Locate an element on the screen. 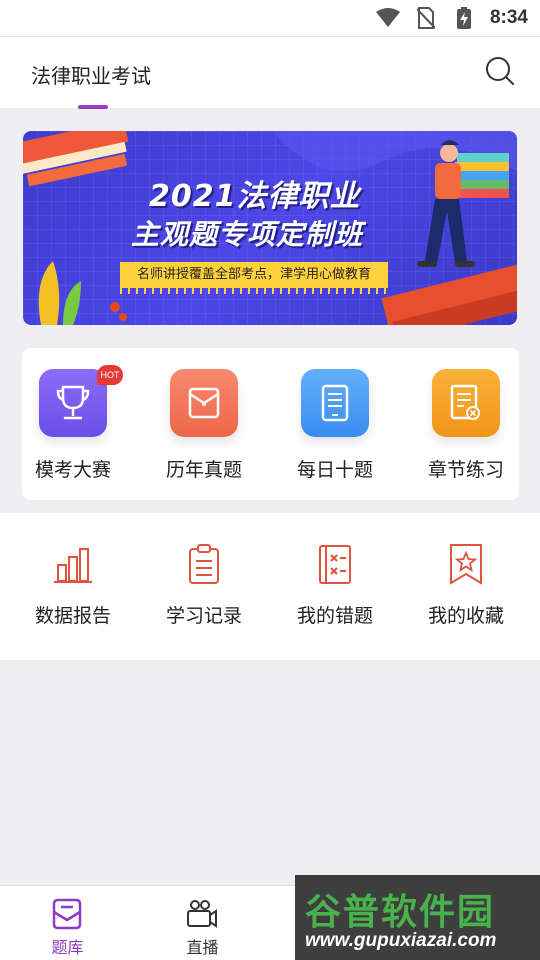  page-title: 法律职业考试 is located at coordinates (91, 74).